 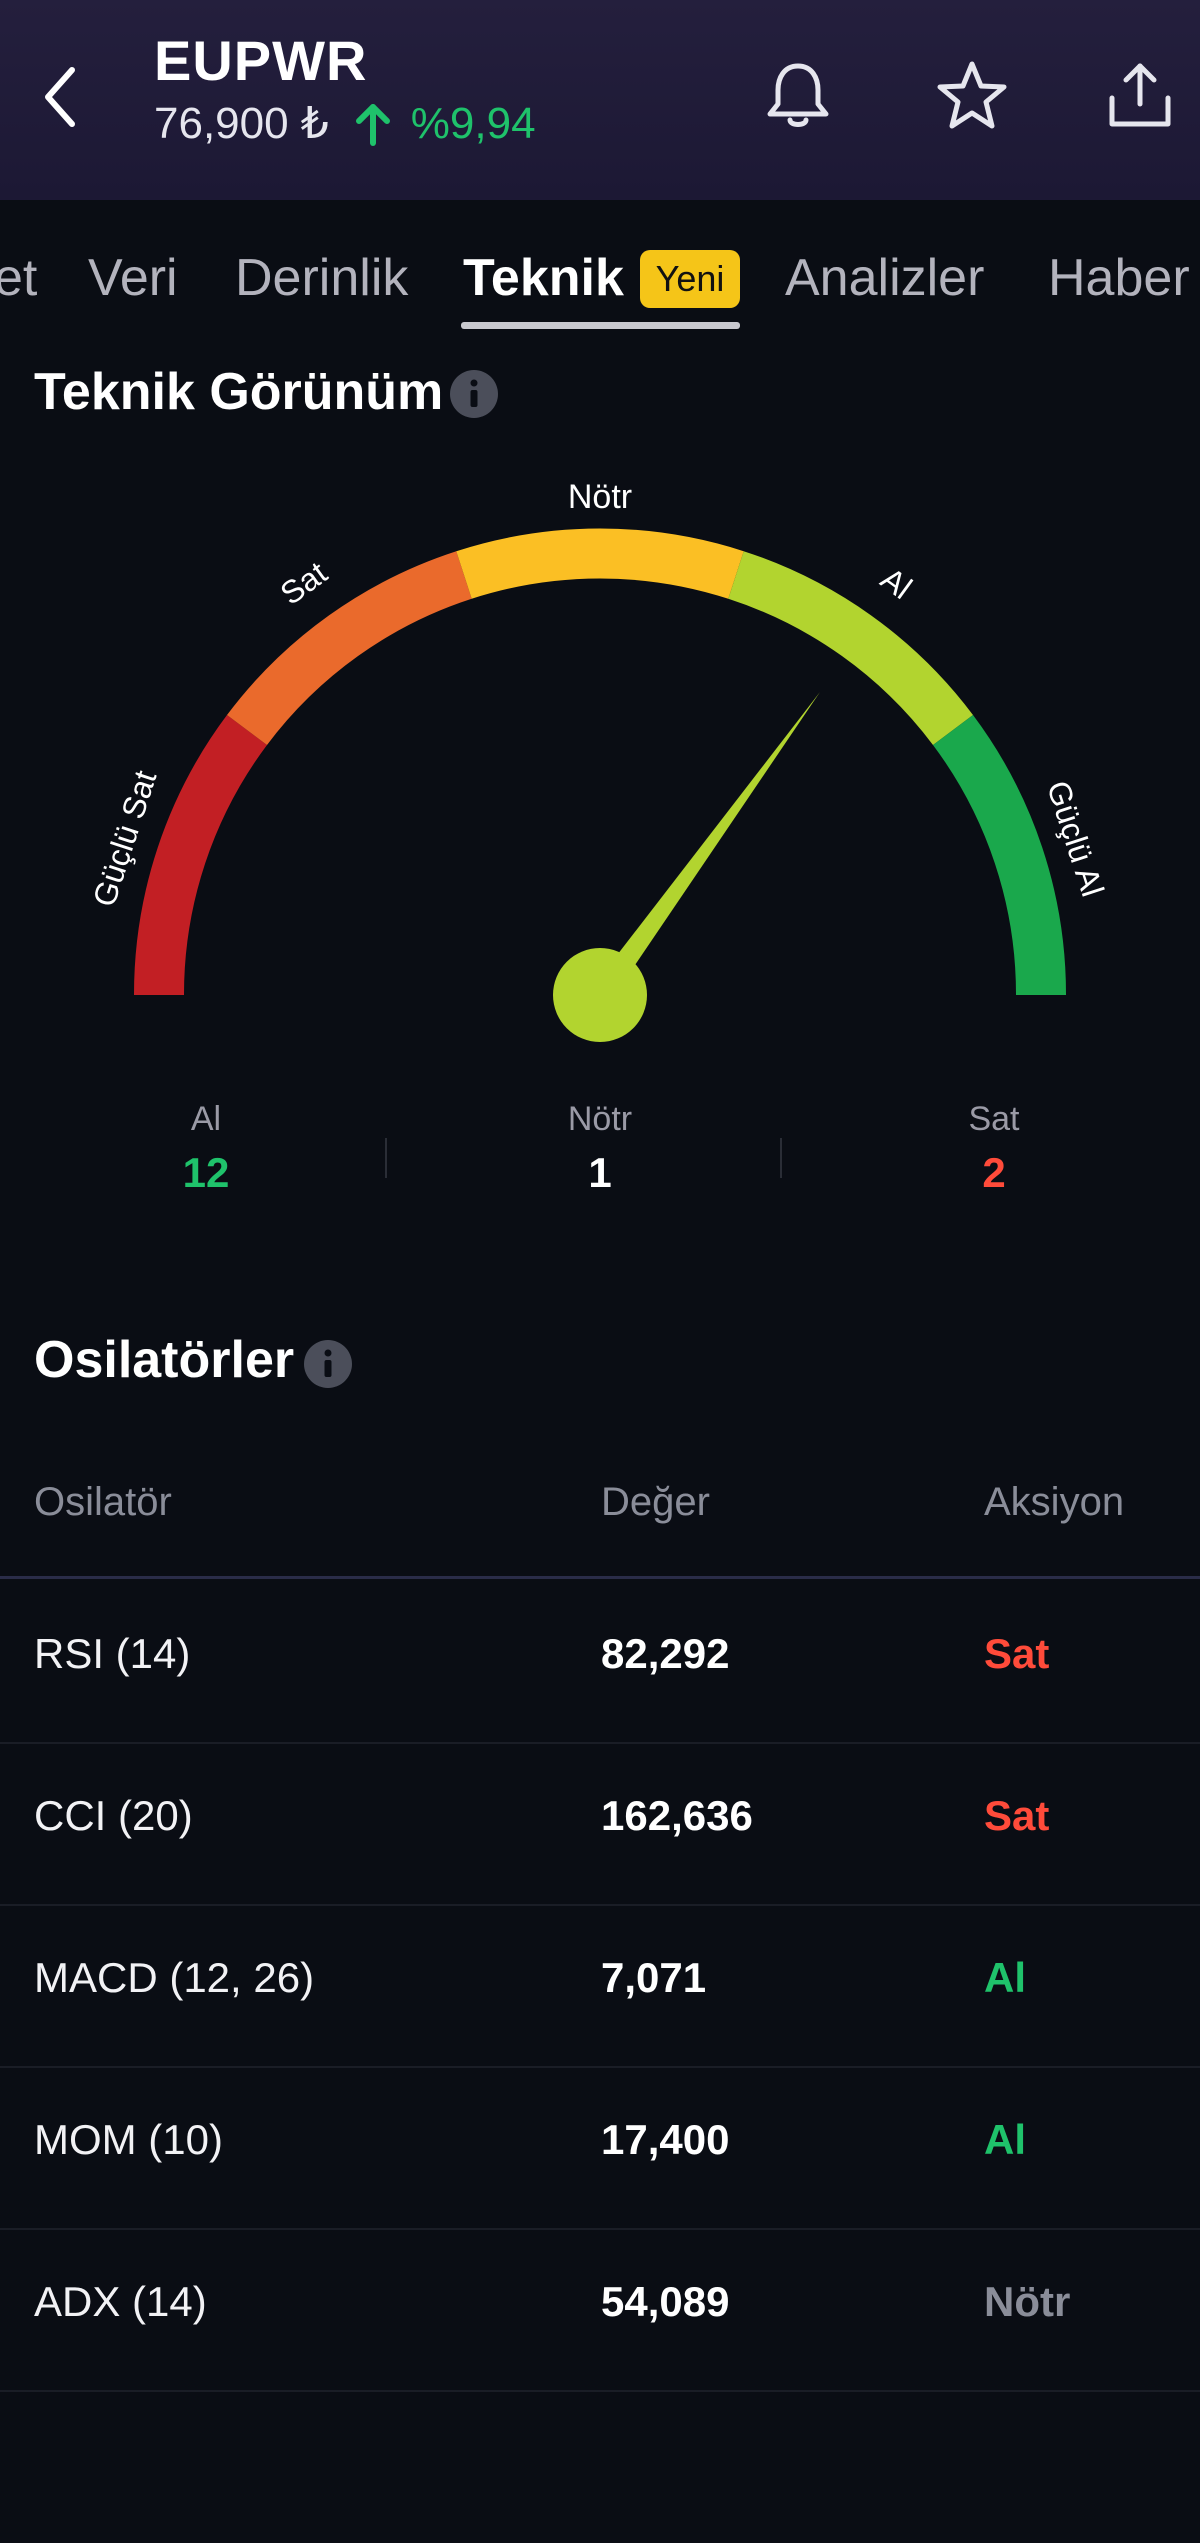 I want to click on bell-icon, so click(x=798, y=96).